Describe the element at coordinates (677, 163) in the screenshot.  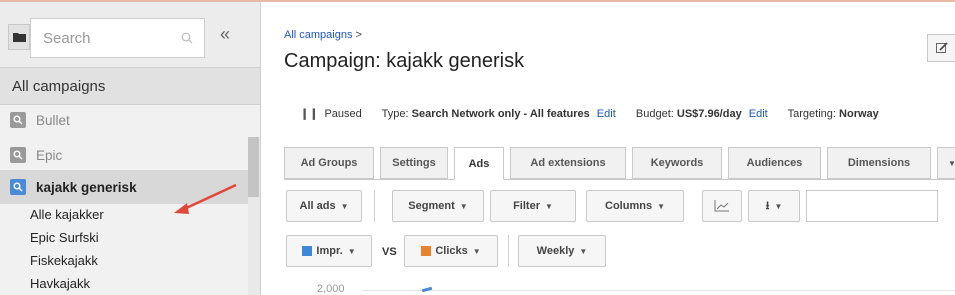
I see `tab-keywords: Keywords` at that location.